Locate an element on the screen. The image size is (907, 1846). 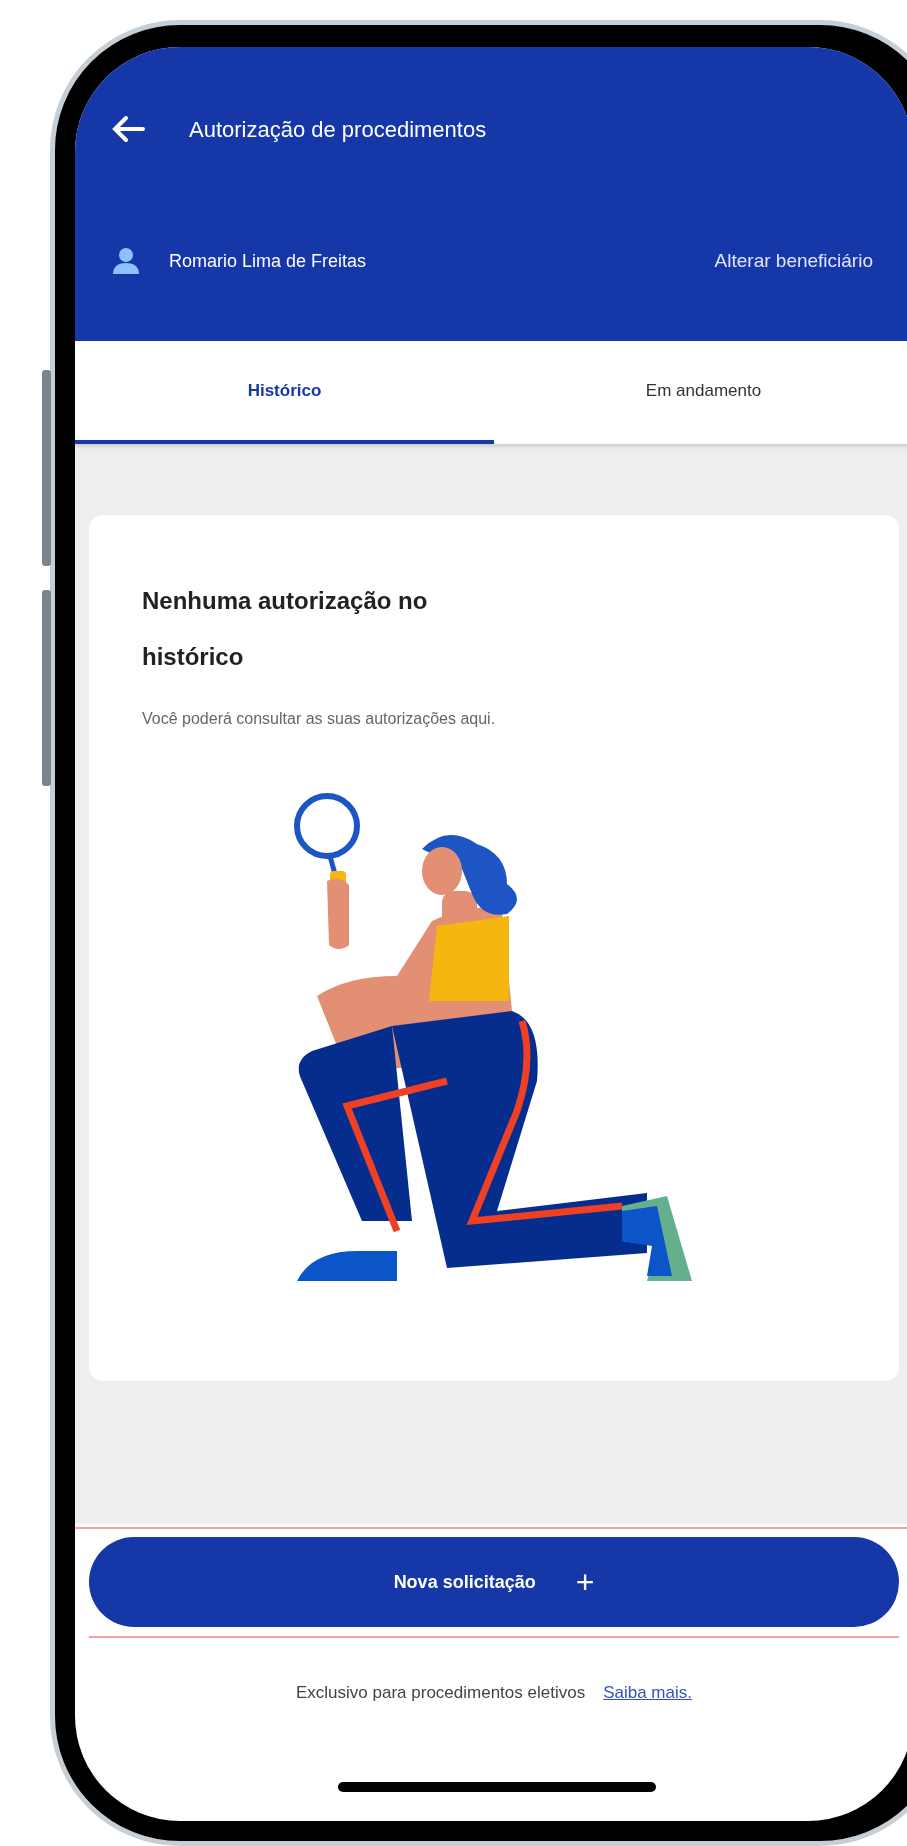
empty-message: Você poderá consultar as suas autorizações aqui. is located at coordinates (319, 719).